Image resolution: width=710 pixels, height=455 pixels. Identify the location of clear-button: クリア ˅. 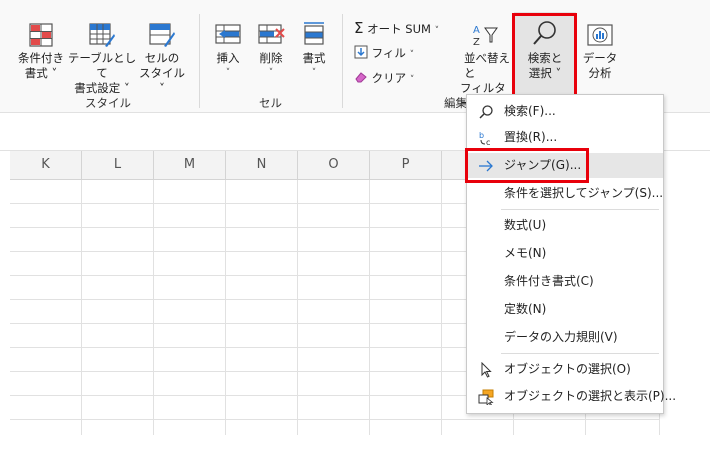
(384, 79).